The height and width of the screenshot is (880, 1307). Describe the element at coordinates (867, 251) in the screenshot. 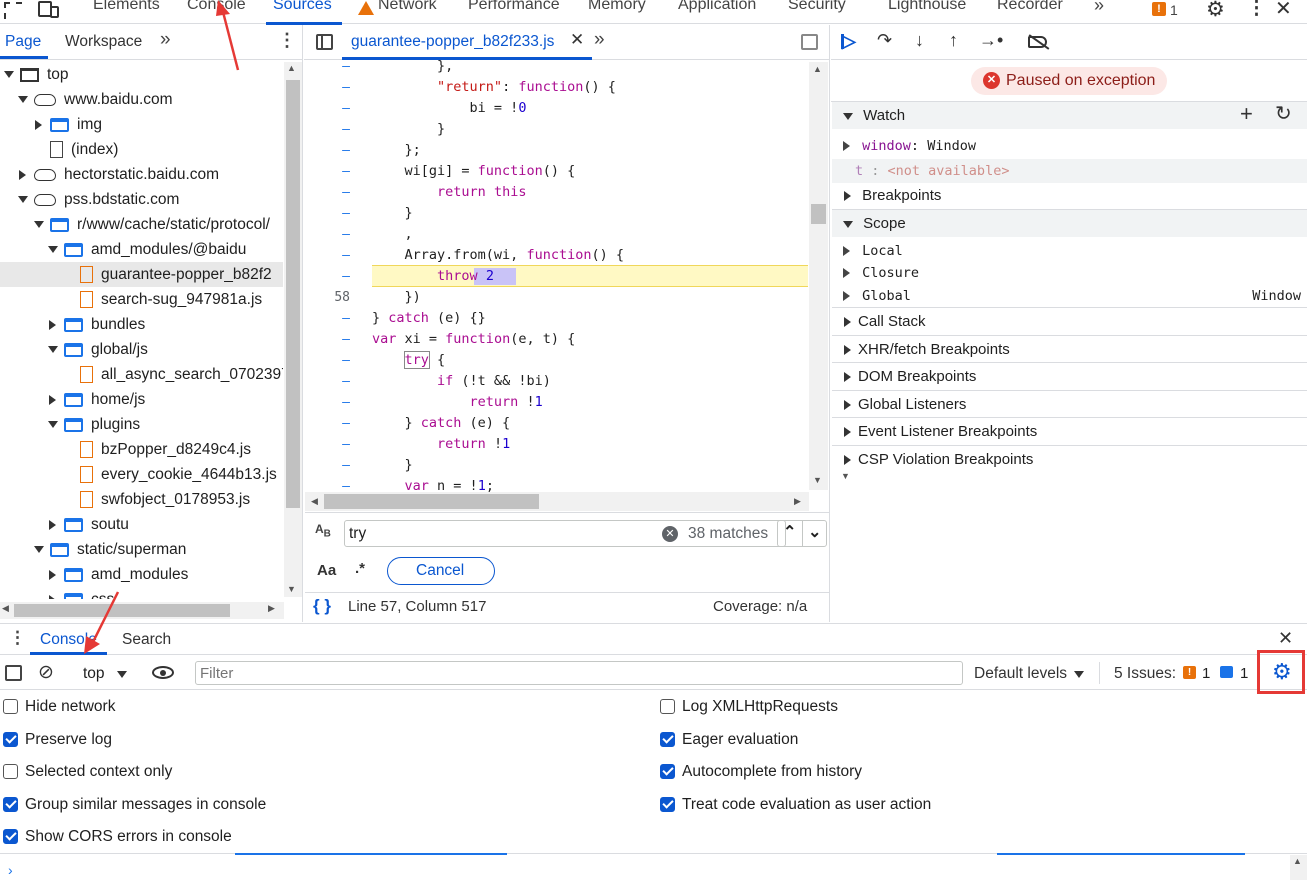

I see `scope-local: Local` at that location.